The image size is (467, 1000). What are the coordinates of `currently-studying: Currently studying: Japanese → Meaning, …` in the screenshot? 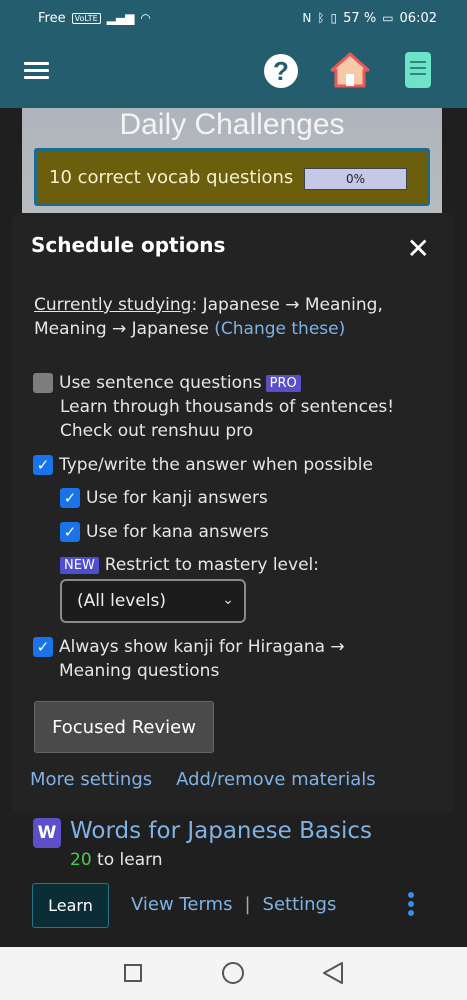 It's located at (234, 317).